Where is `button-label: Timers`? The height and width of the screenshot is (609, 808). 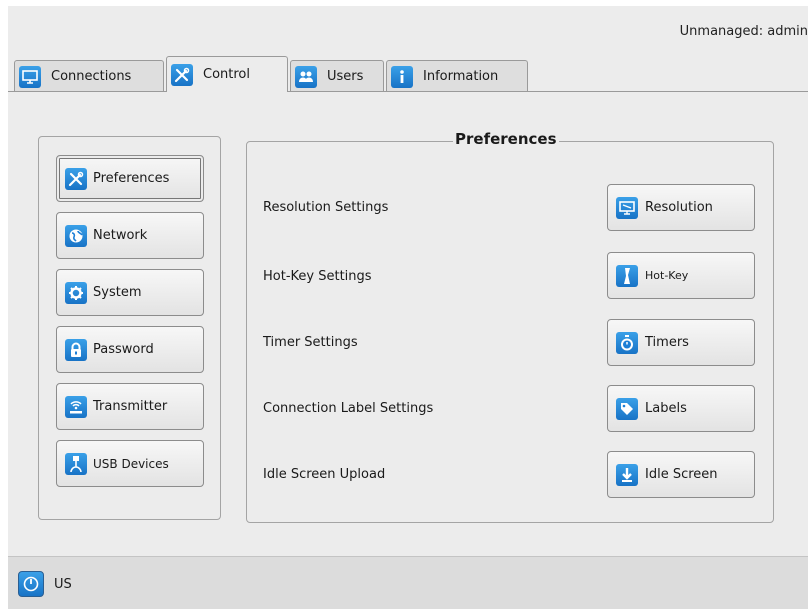 button-label: Timers is located at coordinates (667, 342).